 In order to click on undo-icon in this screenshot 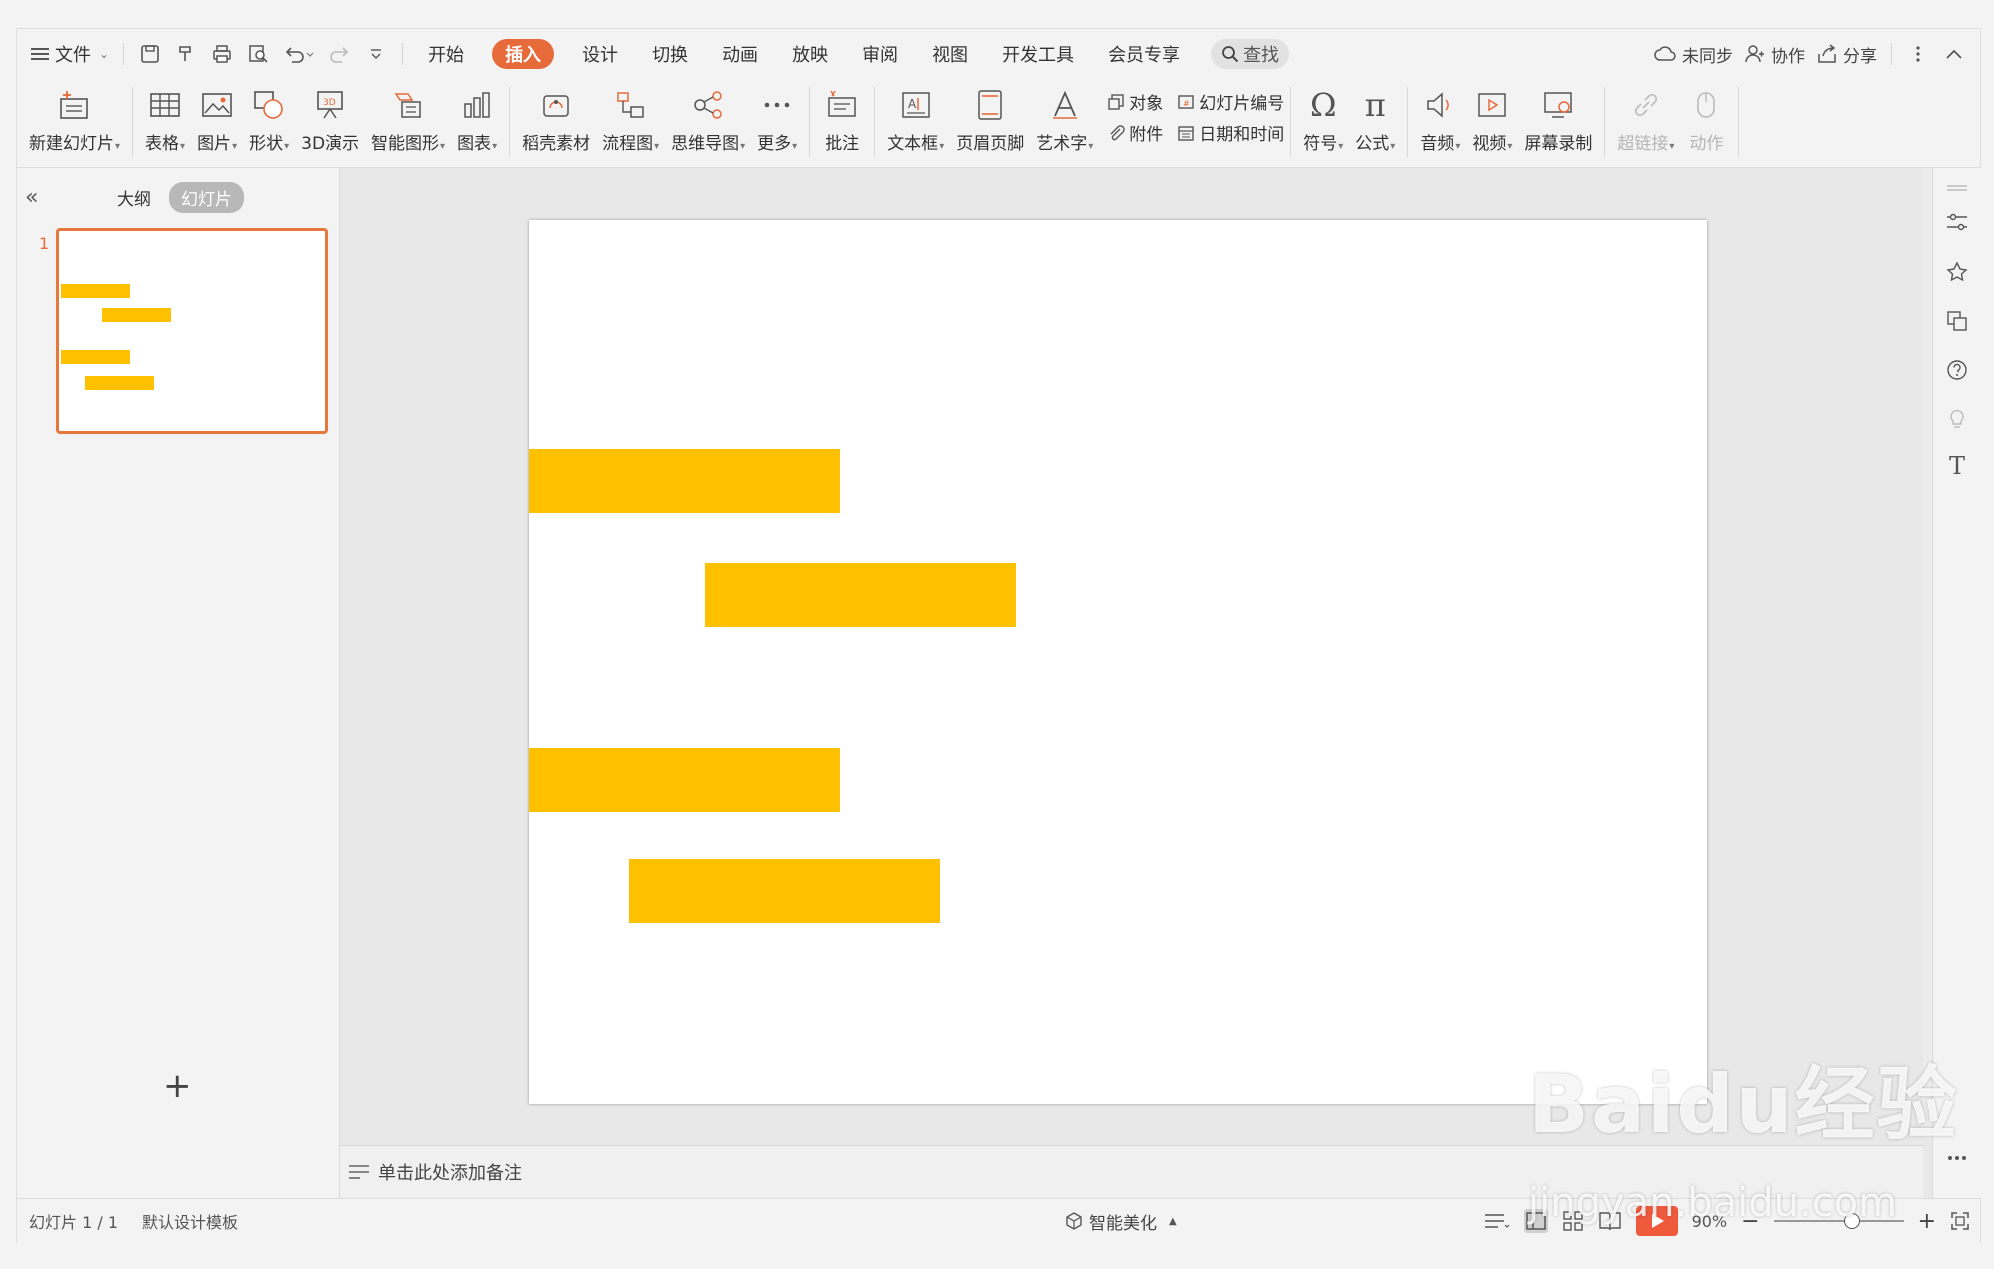, I will do `click(299, 54)`.